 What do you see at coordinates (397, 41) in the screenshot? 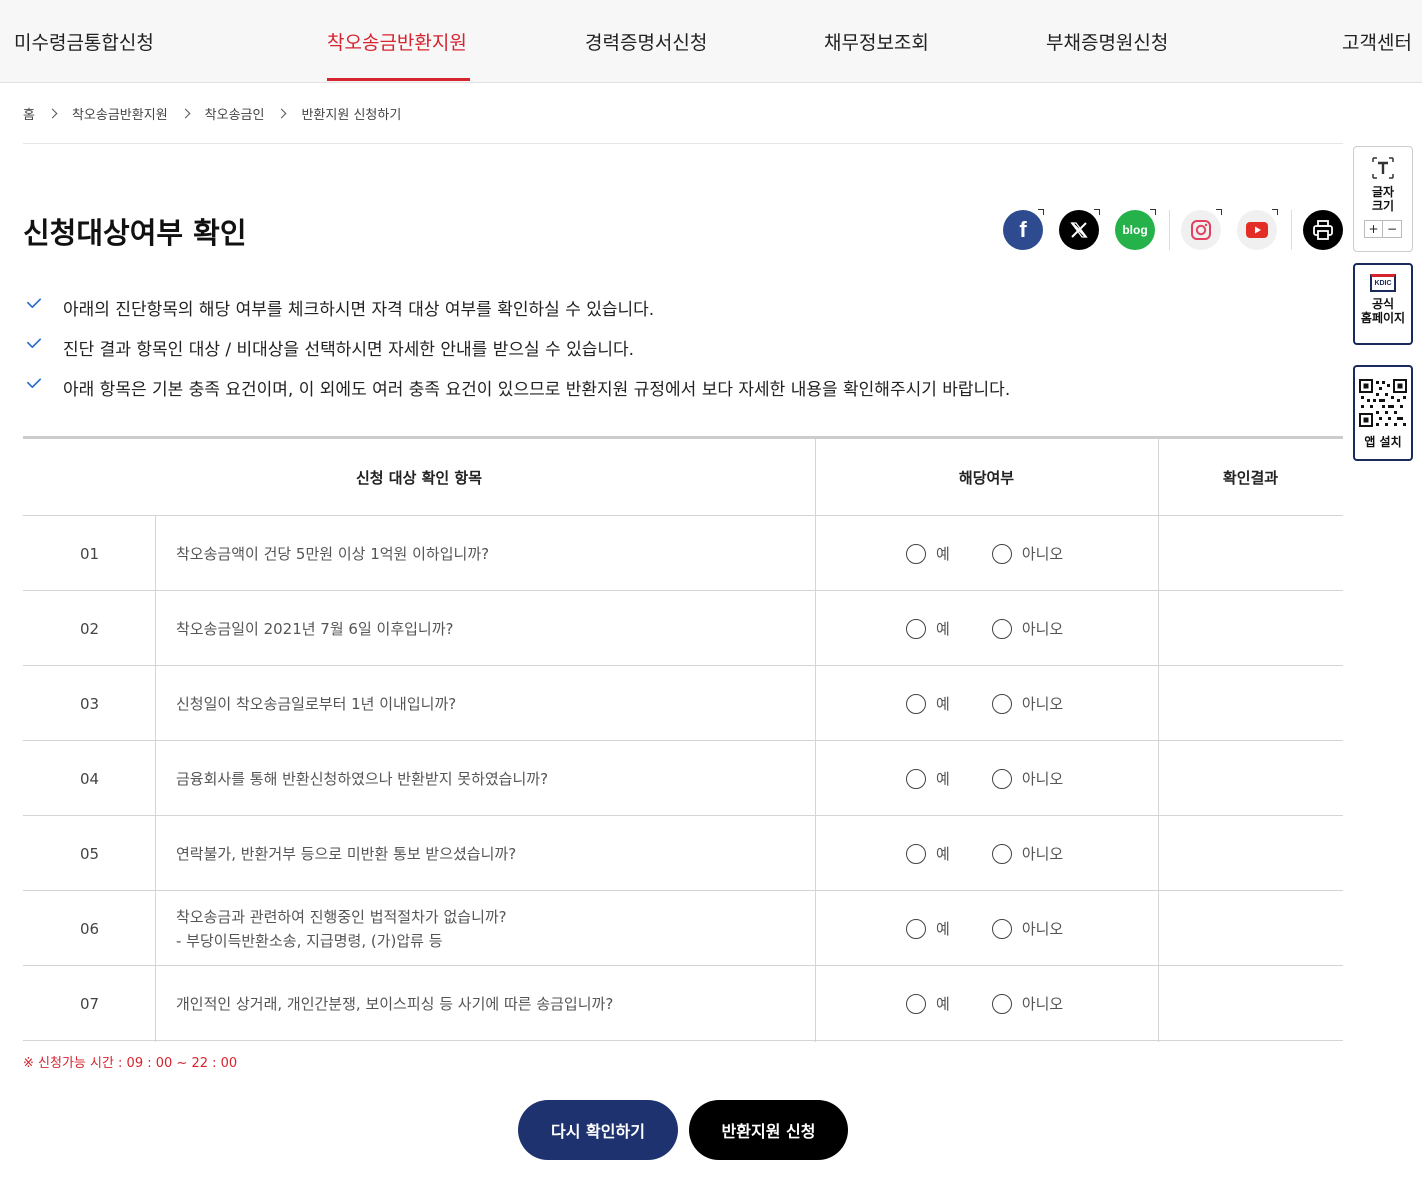
I see `nav-item-mistransfer: 착오송금반환지원` at bounding box center [397, 41].